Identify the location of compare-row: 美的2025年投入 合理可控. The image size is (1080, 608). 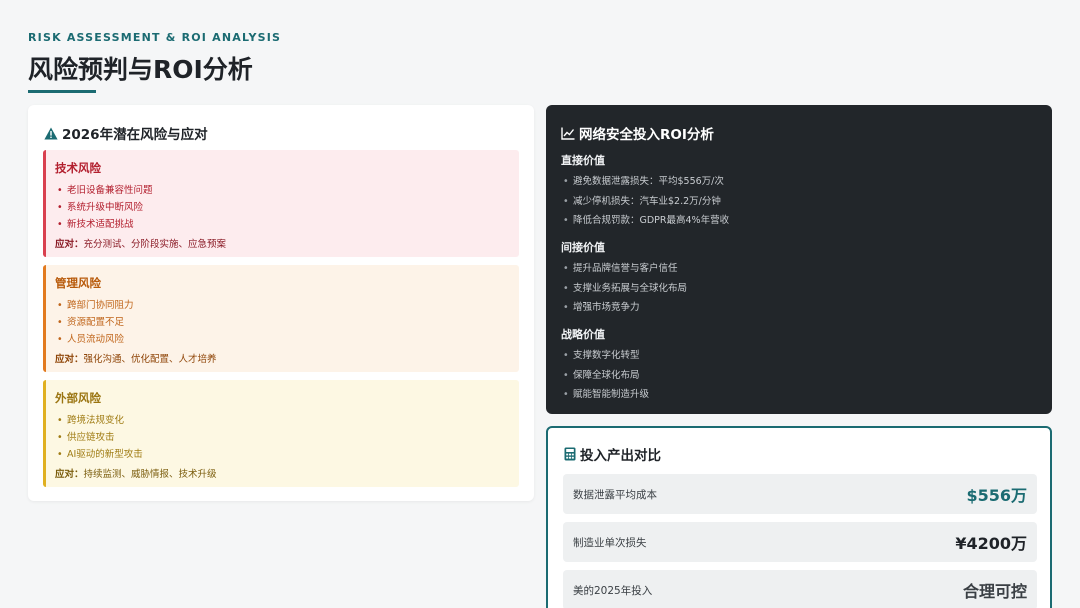
(800, 589).